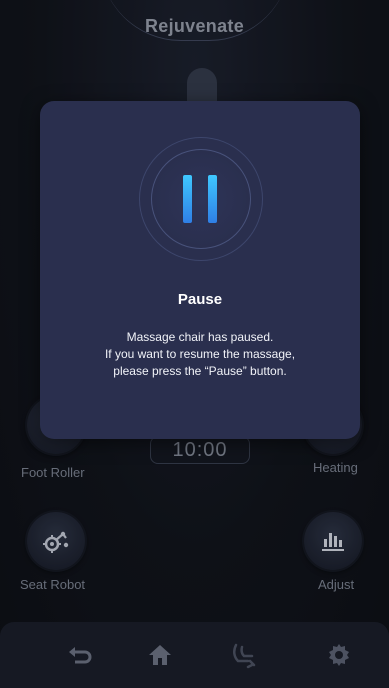 The height and width of the screenshot is (688, 389). Describe the element at coordinates (201, 199) in the screenshot. I see `pause-ring-inner` at that location.